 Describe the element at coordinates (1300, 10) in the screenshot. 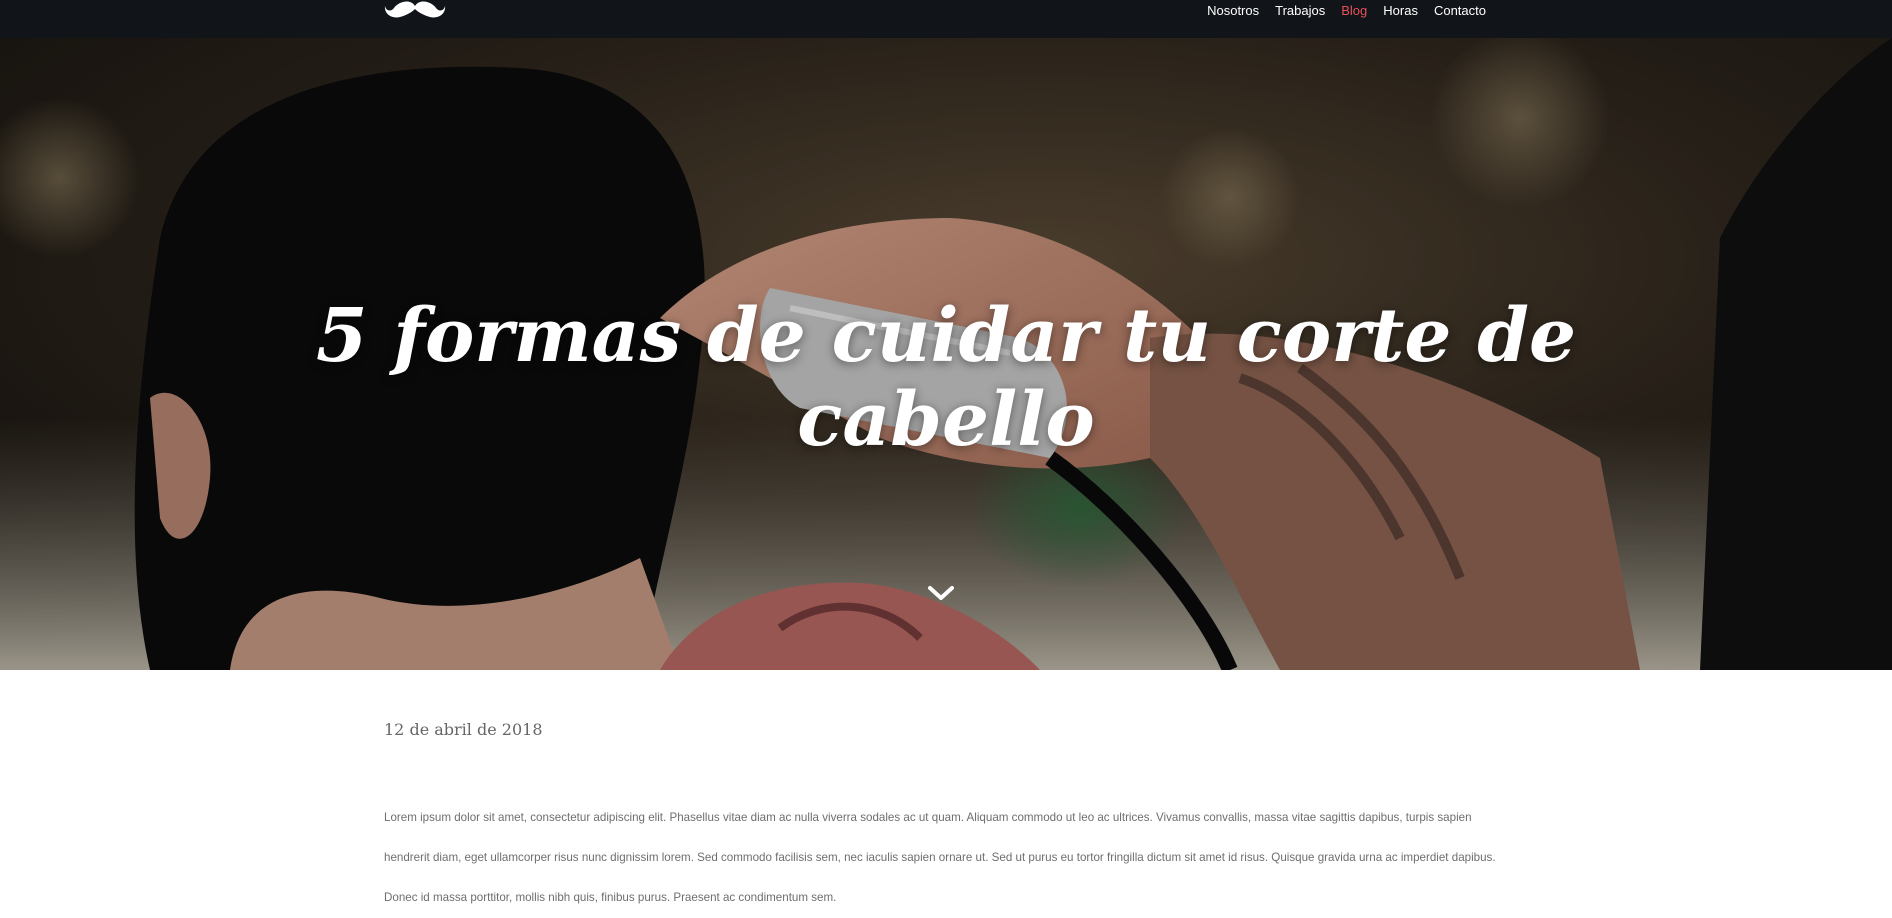

I see `nav-link-trabajos: Trabajos` at that location.